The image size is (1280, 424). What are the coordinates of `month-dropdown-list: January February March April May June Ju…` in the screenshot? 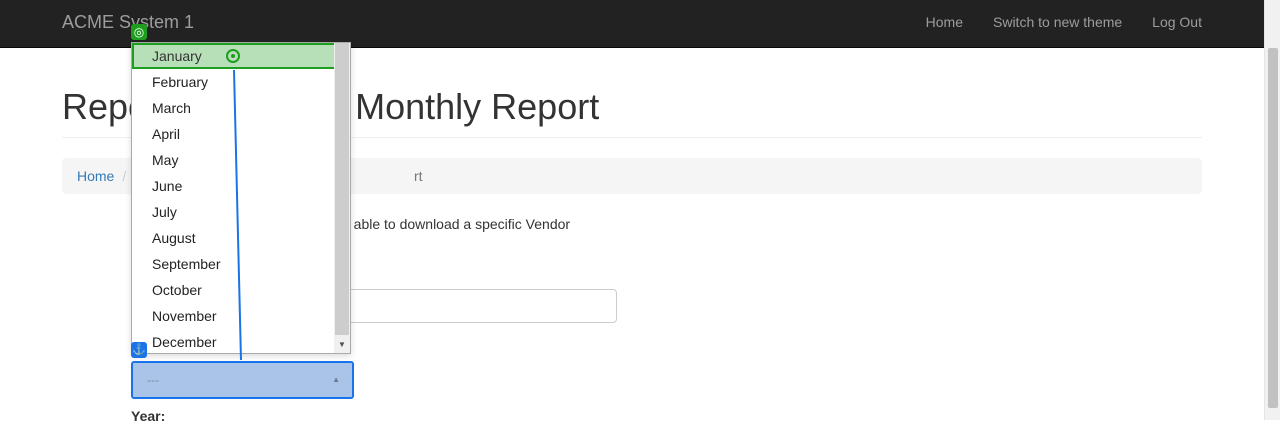 It's located at (241, 198).